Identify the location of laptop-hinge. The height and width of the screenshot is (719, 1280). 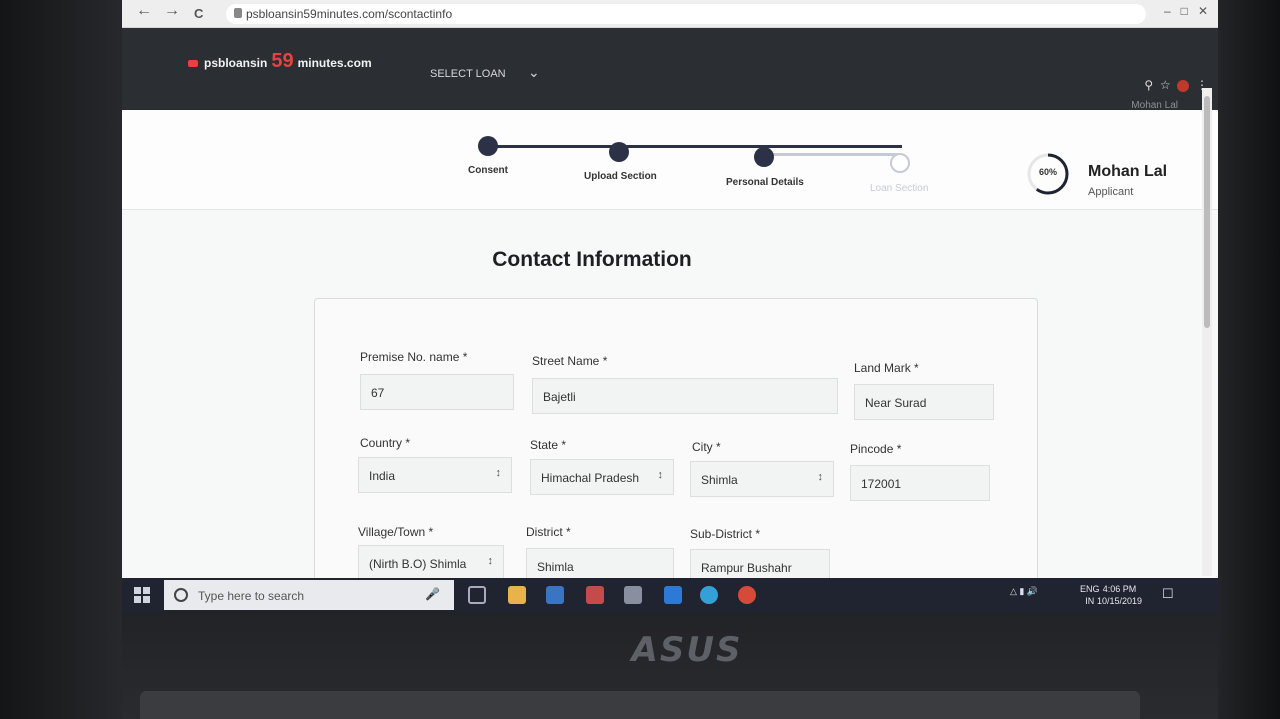
(640, 705).